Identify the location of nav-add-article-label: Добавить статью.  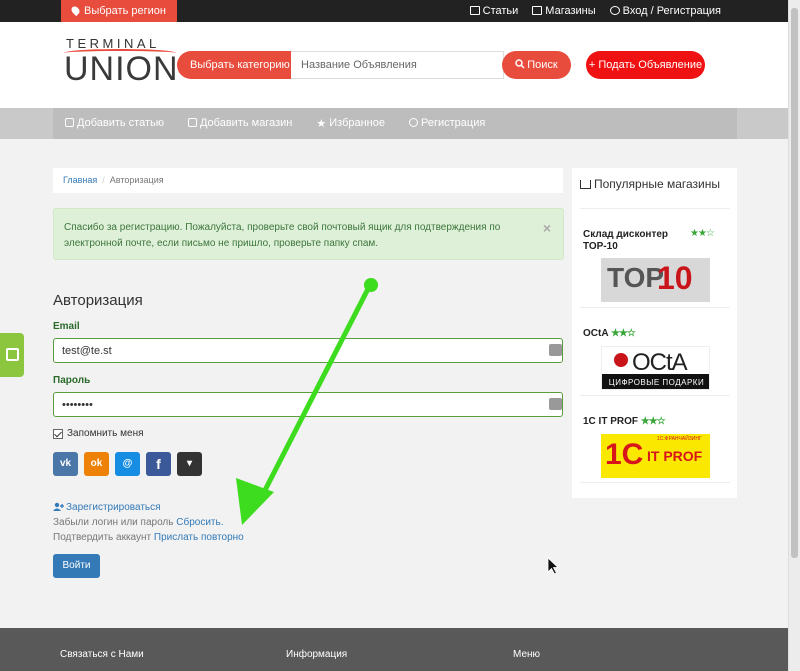
(120, 123).